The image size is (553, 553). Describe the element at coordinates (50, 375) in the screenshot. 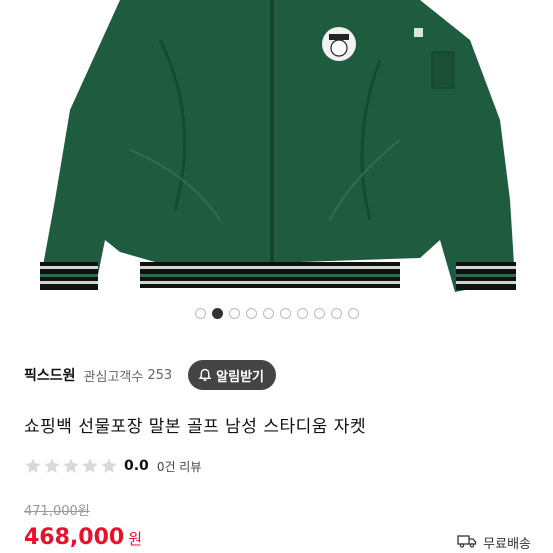

I see `seller-name: 픽스드원` at that location.